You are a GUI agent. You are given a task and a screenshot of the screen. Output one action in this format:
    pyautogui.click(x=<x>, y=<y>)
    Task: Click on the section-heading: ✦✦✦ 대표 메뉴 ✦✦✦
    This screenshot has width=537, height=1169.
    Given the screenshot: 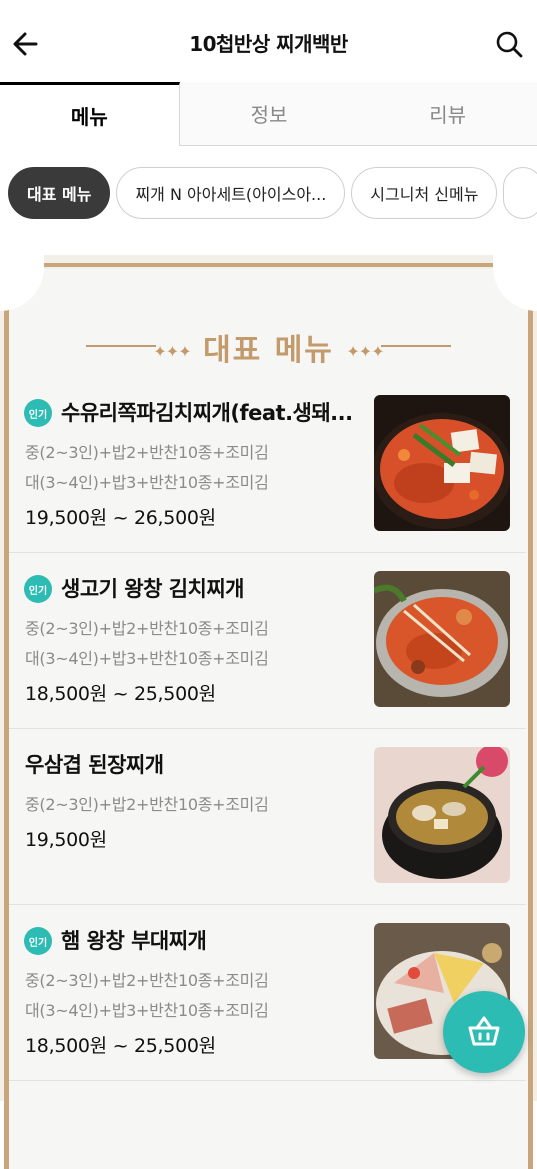 What is the action you would take?
    pyautogui.click(x=268, y=347)
    